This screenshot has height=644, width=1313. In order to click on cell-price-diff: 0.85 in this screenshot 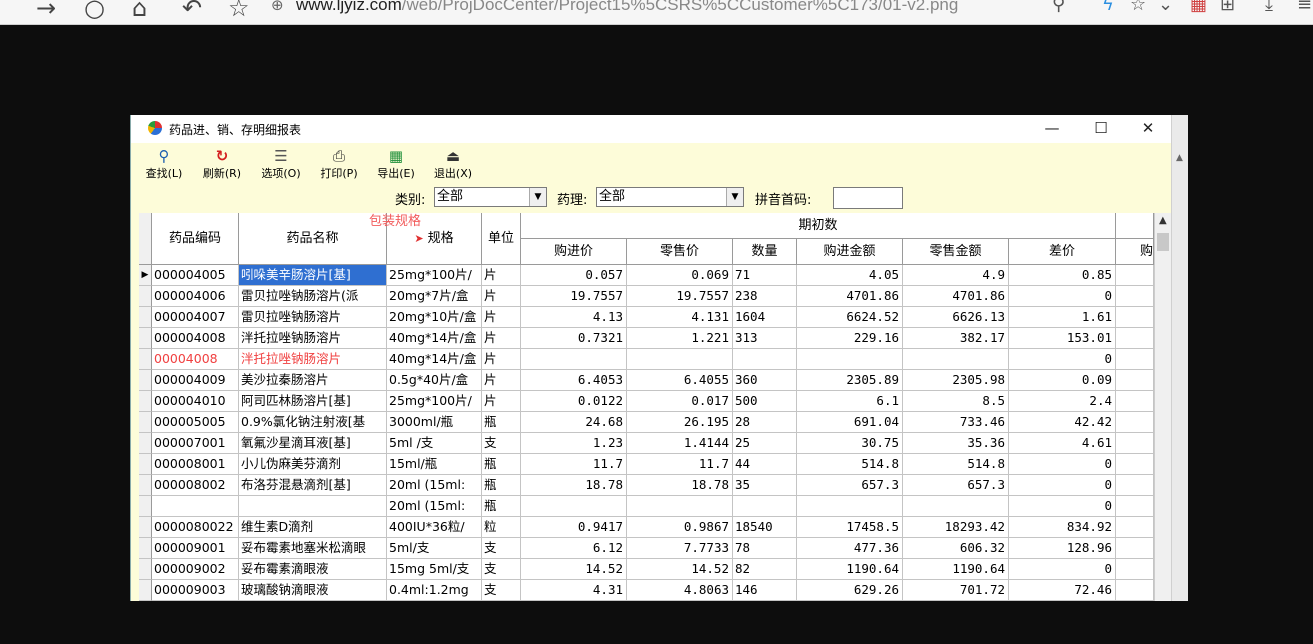, I will do `click(1062, 275)`.